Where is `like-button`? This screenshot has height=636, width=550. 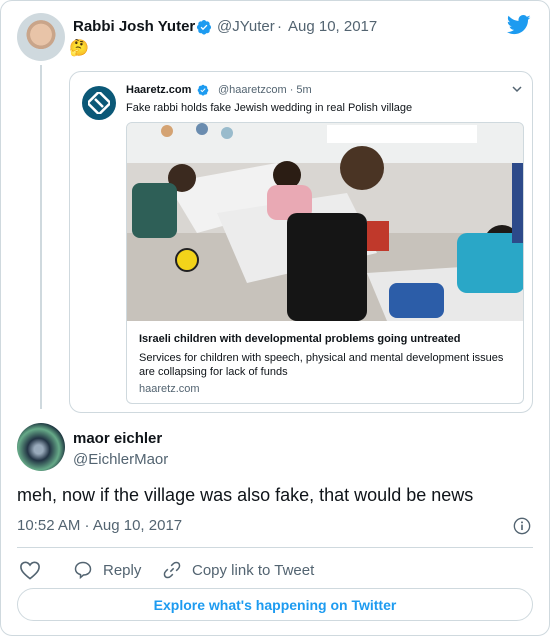 like-button is located at coordinates (35, 570).